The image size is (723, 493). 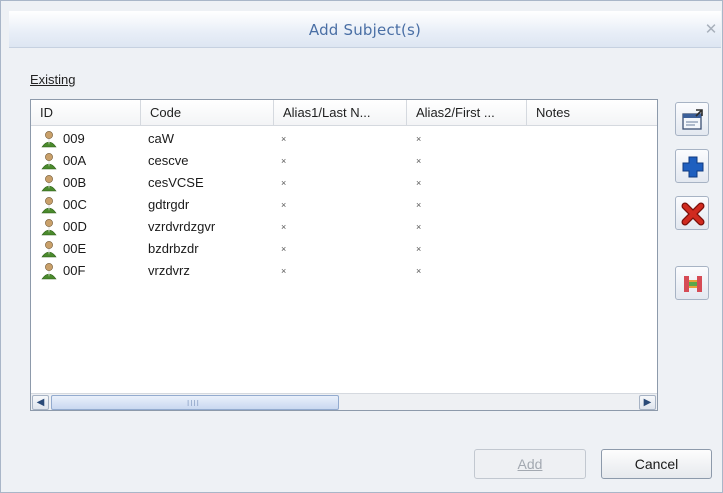 What do you see at coordinates (344, 249) in the screenshot?
I see `table-row: 00E bzdrbzdr × ×` at bounding box center [344, 249].